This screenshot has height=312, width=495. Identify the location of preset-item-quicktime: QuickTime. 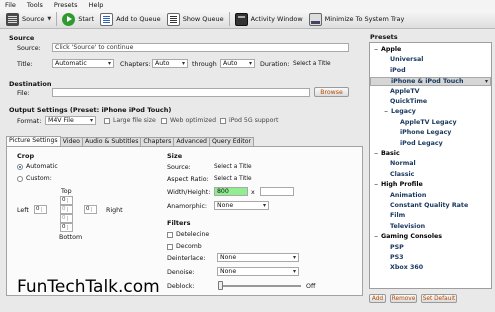
(408, 101).